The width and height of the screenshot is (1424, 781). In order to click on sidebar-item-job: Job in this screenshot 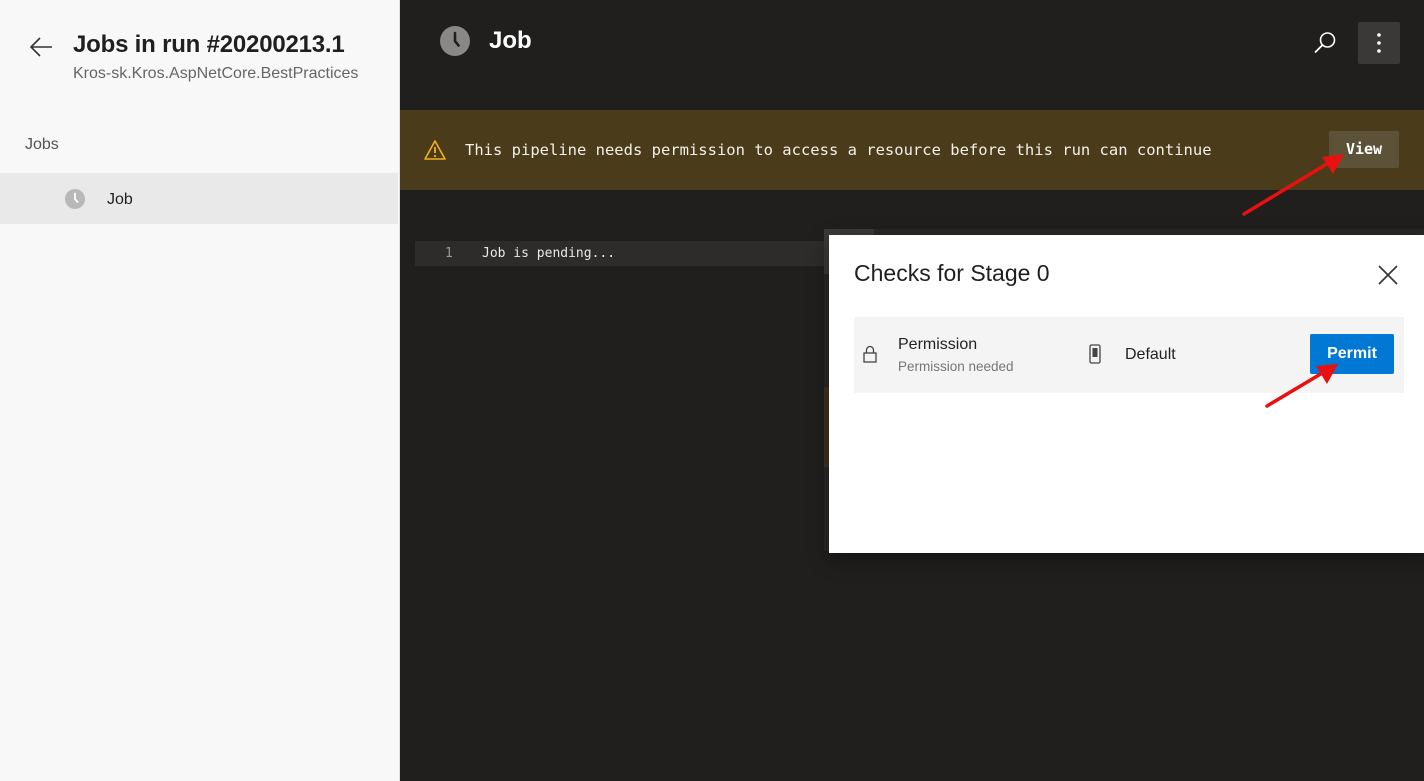, I will do `click(199, 198)`.